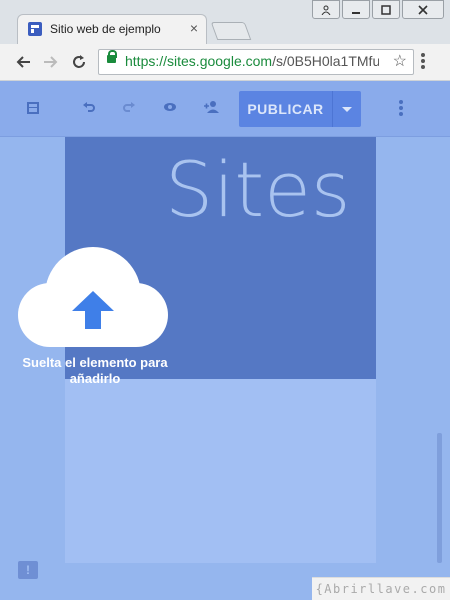 Image resolution: width=450 pixels, height=600 pixels. I want to click on close-icon, so click(423, 9).